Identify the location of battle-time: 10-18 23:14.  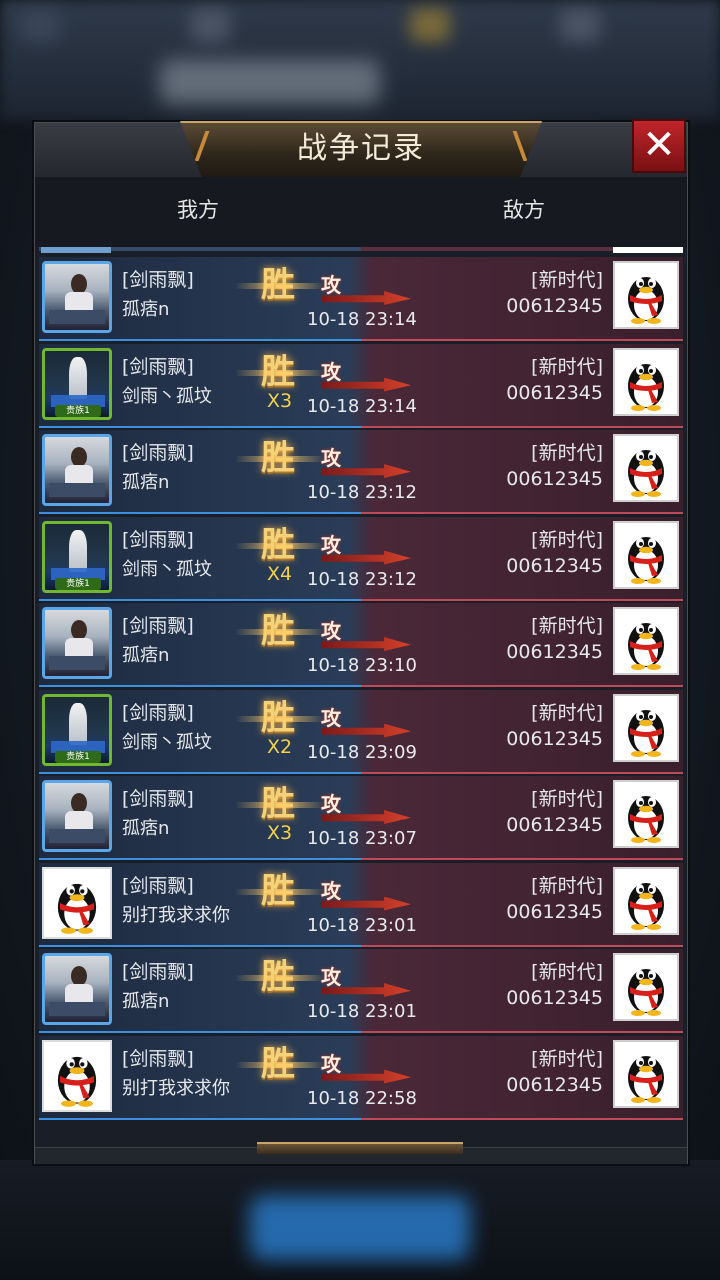
(362, 406).